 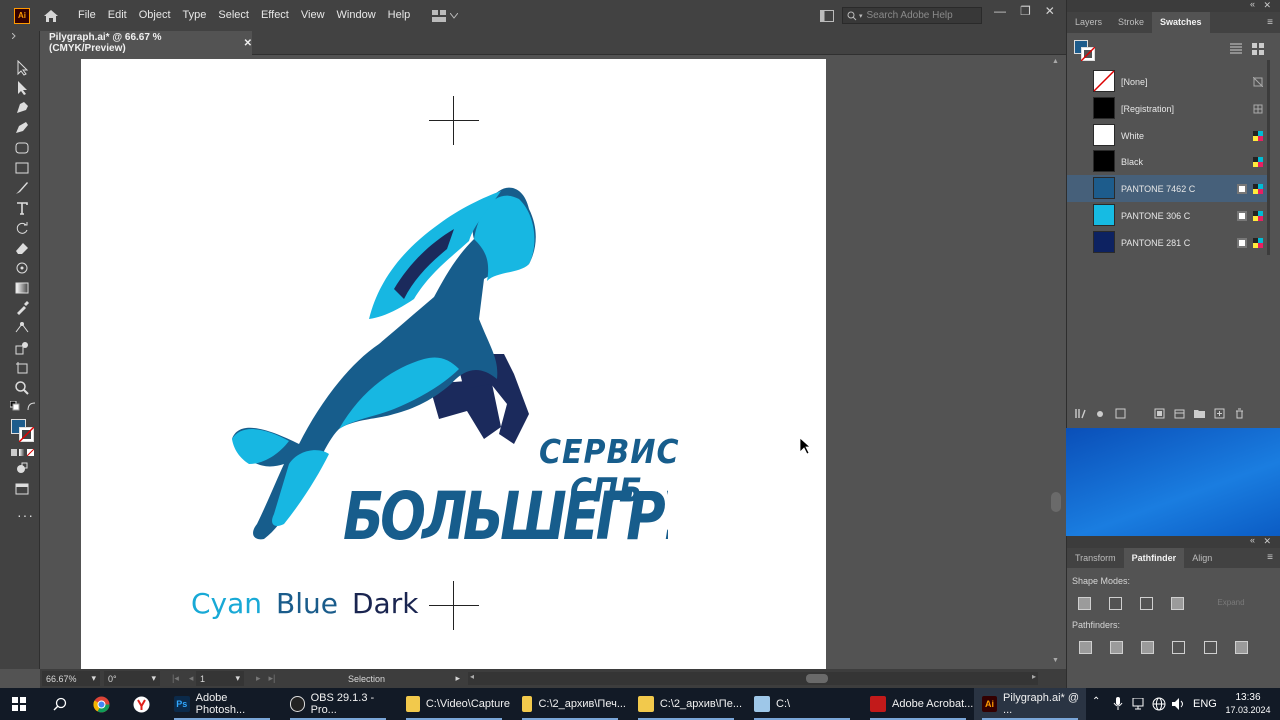 I want to click on swatch-row: Black, so click(x=1168, y=161).